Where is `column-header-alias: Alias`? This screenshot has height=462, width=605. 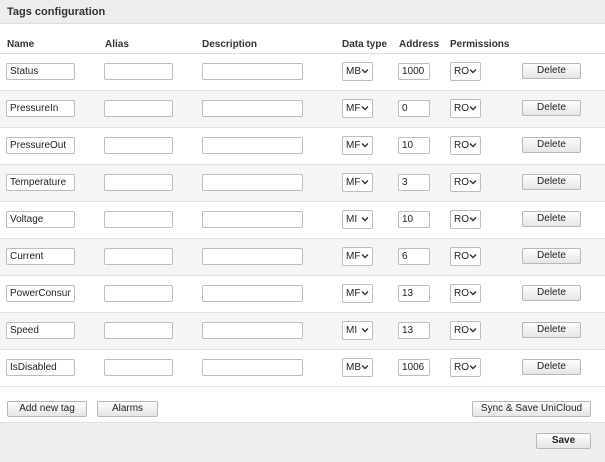
column-header-alias: Alias is located at coordinates (117, 44).